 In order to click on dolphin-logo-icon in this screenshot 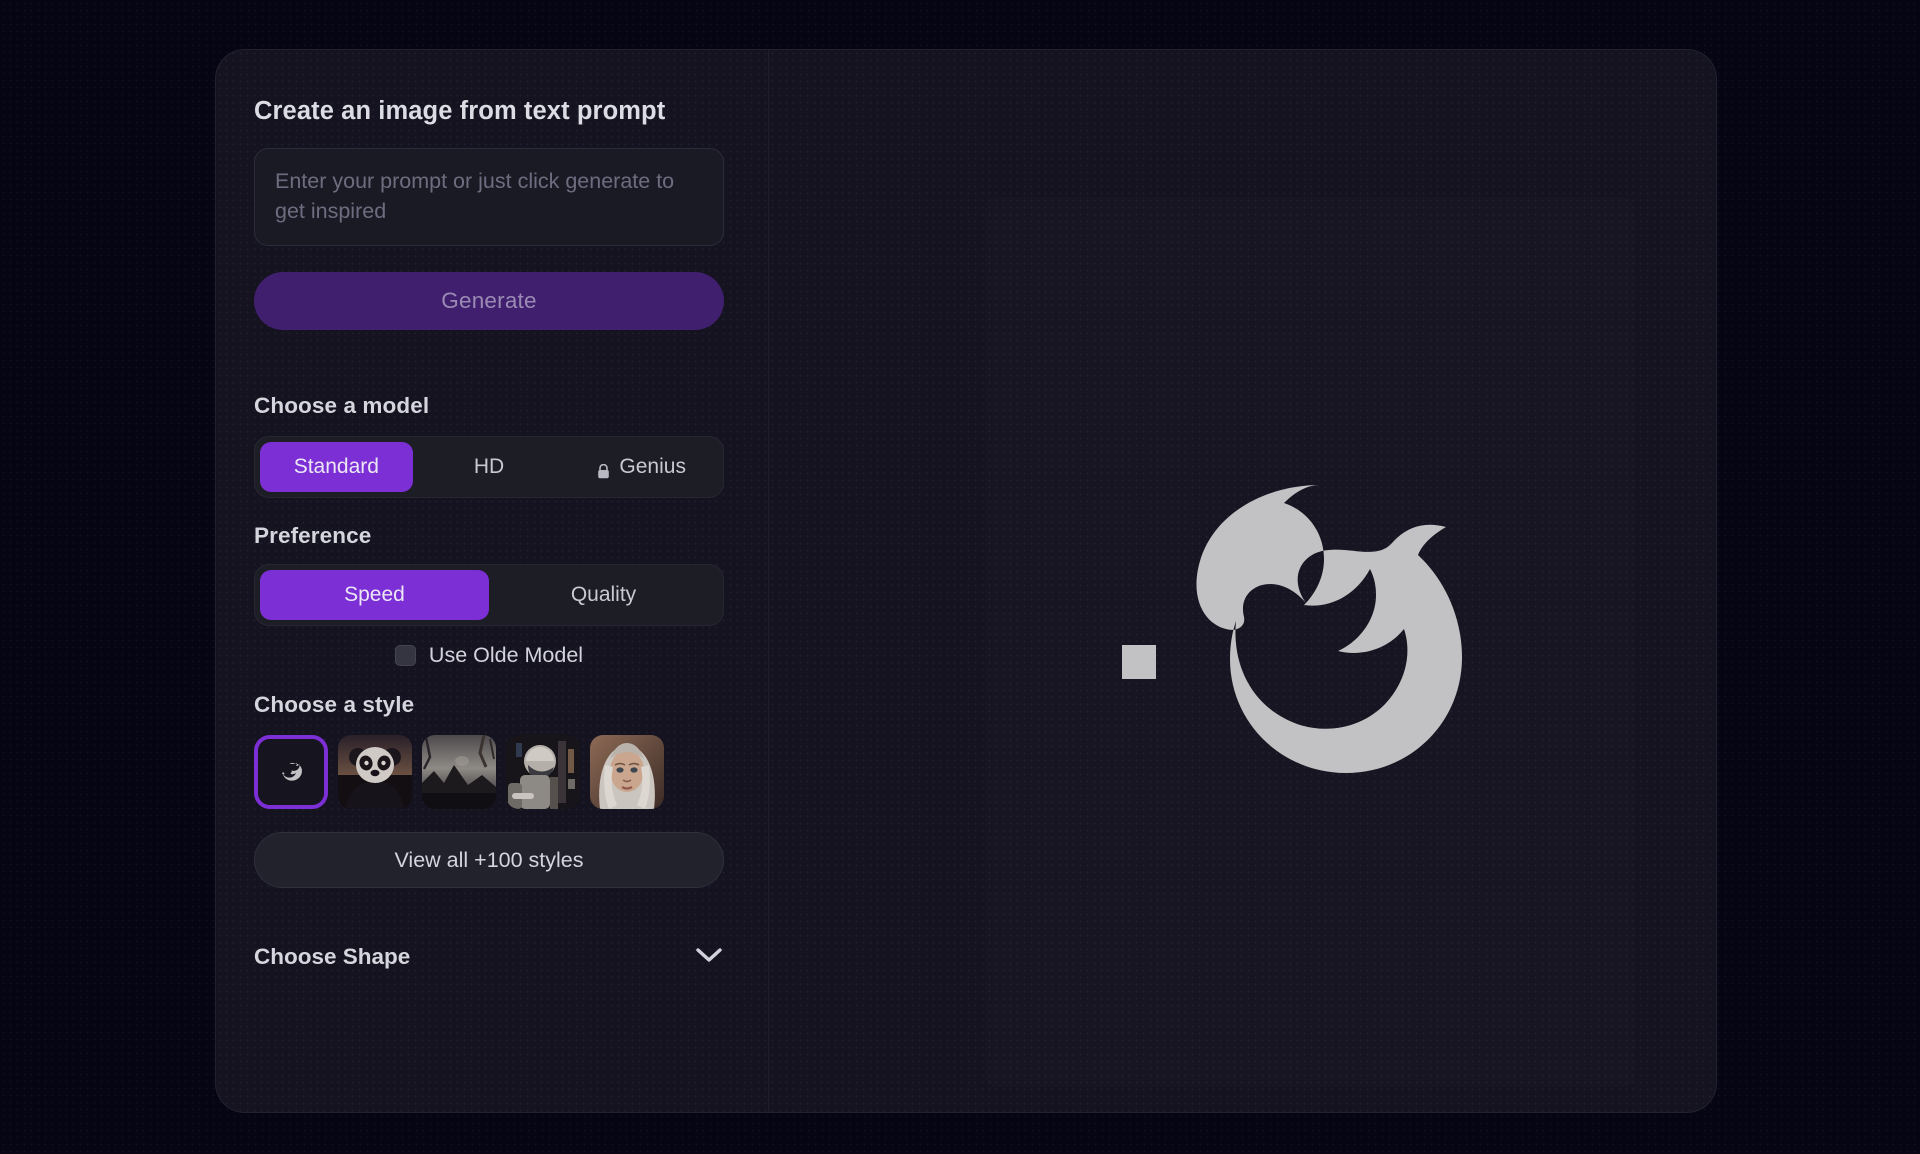, I will do `click(1329, 629)`.